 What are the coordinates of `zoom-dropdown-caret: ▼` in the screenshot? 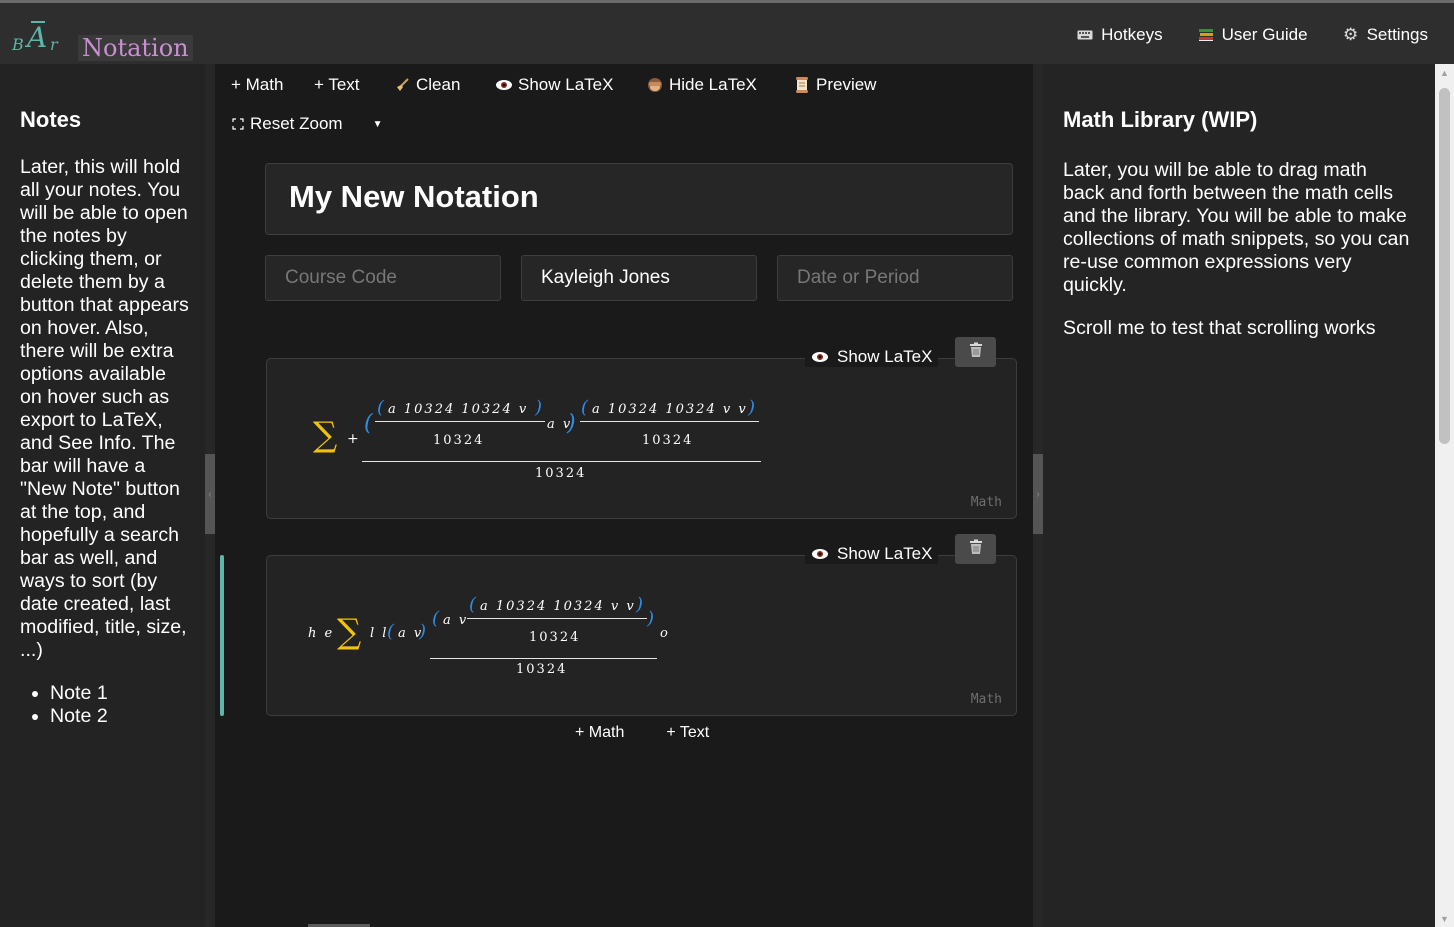 It's located at (378, 124).